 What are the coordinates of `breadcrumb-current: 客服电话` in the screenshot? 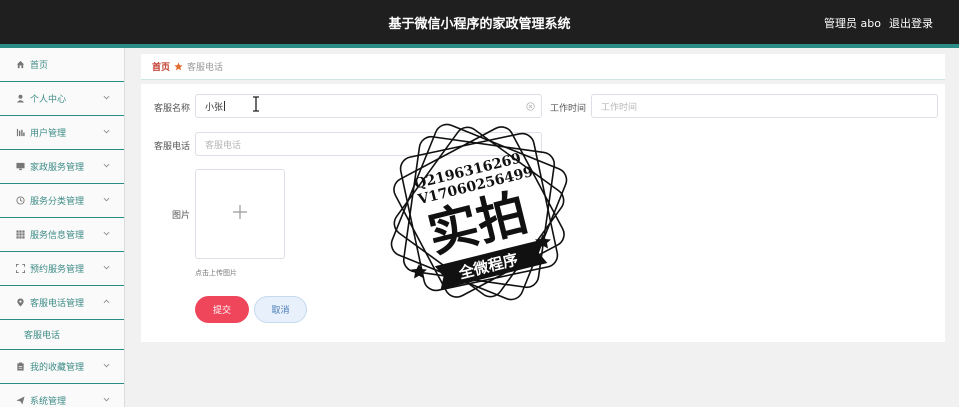 It's located at (205, 68).